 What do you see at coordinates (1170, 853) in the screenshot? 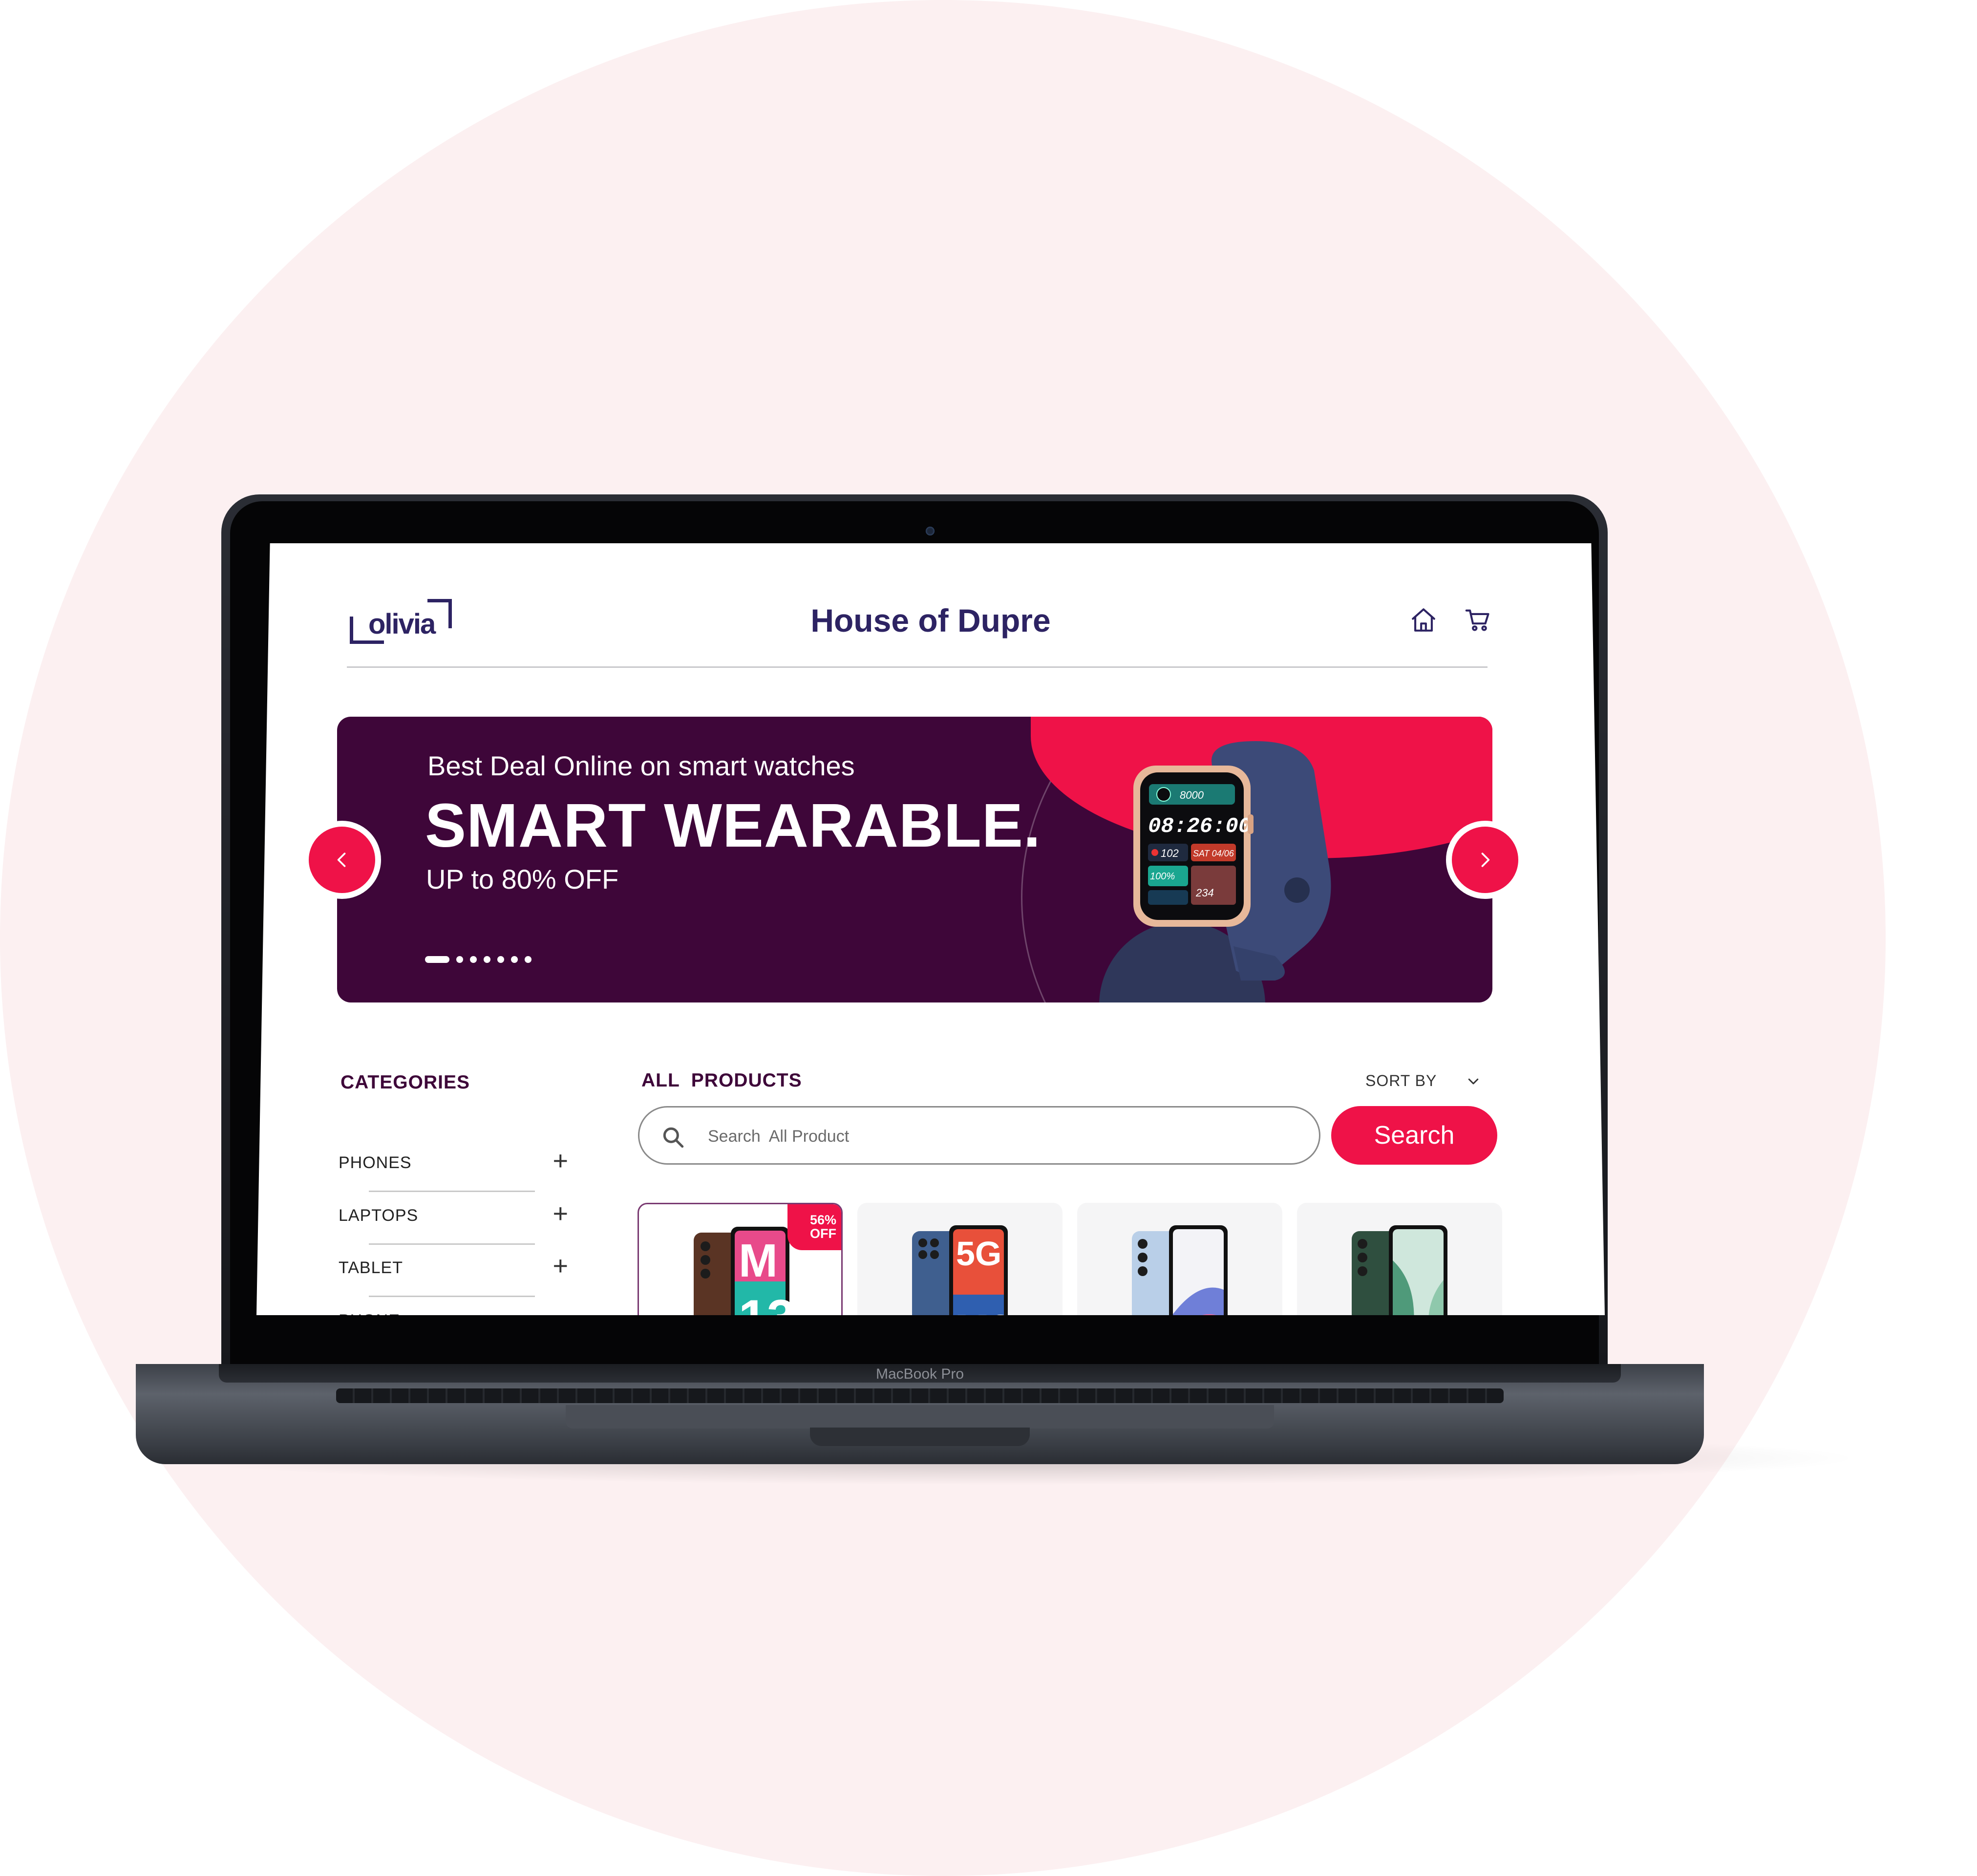
I see `watch-heart-rate: 102` at bounding box center [1170, 853].